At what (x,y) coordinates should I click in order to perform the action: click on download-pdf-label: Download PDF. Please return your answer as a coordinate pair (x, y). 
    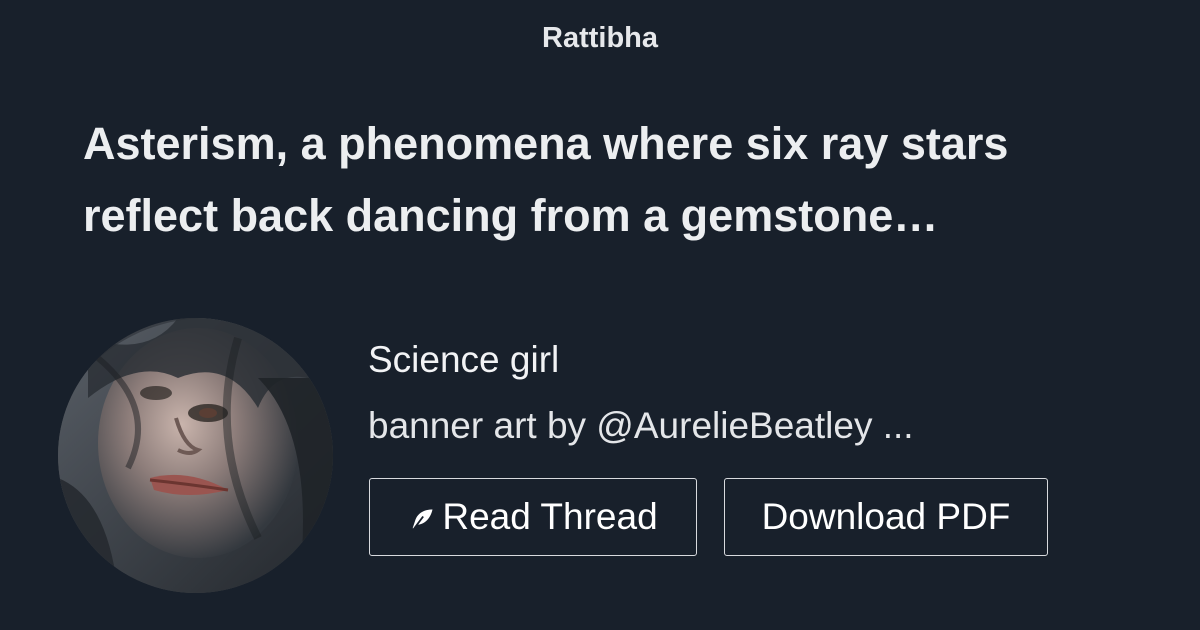
    Looking at the image, I should click on (886, 516).